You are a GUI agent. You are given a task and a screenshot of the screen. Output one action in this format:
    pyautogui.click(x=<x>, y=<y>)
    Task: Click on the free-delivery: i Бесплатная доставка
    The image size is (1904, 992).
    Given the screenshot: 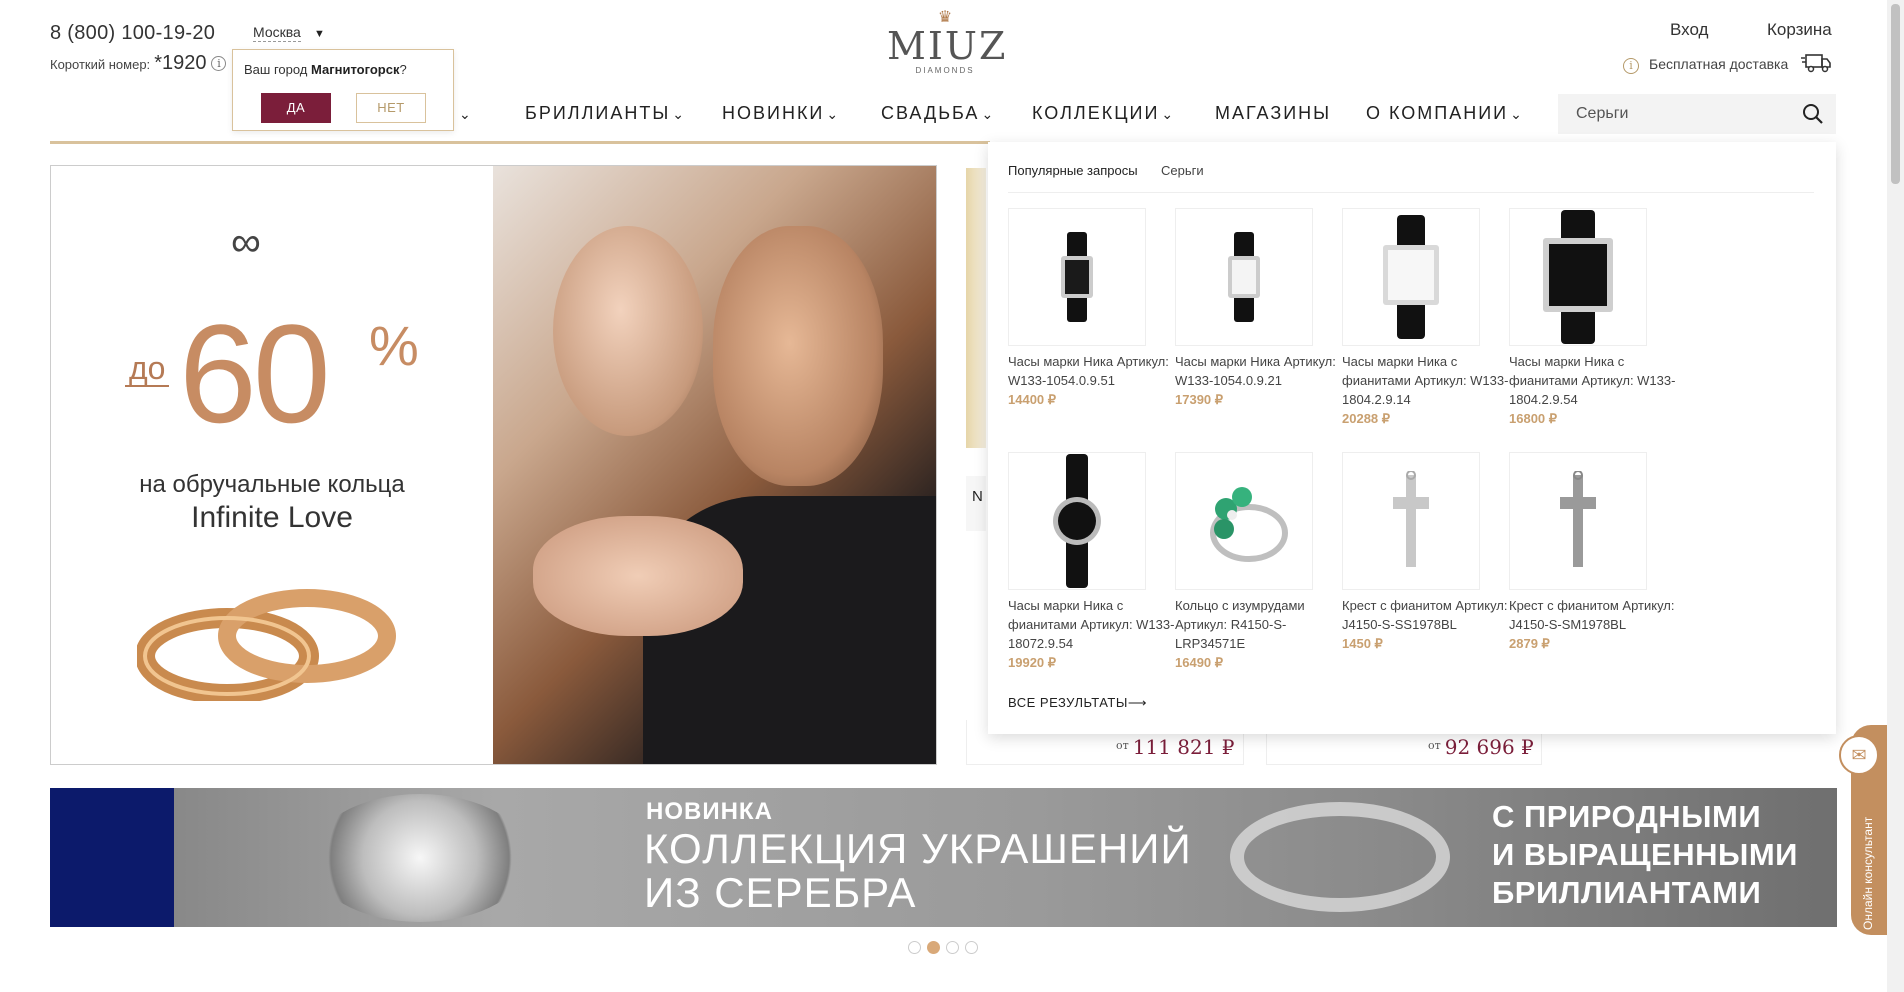 What is the action you would take?
    pyautogui.click(x=1705, y=65)
    